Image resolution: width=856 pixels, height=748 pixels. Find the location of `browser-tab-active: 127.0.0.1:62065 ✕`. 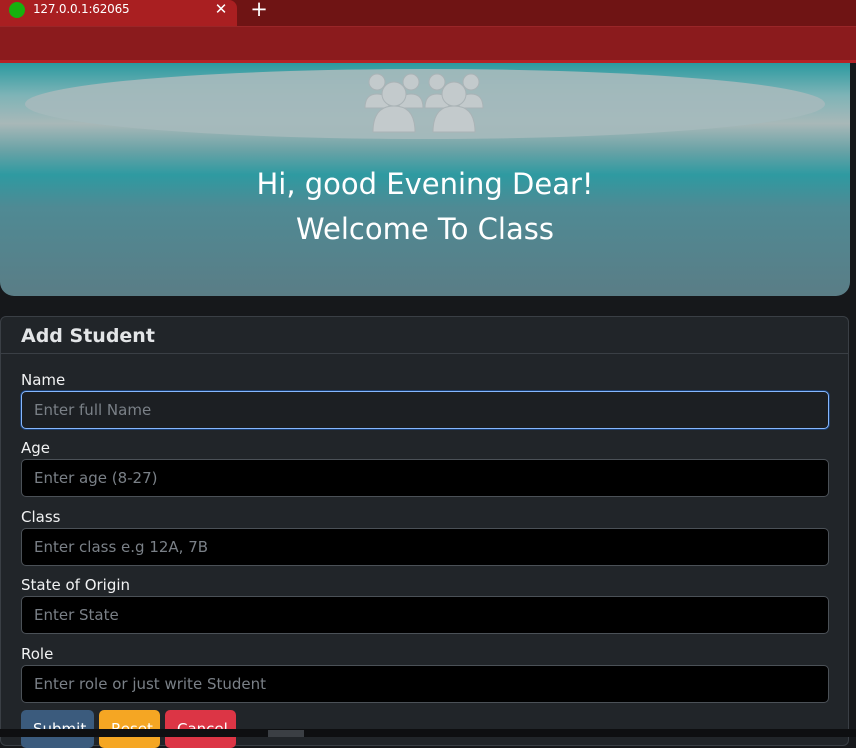

browser-tab-active: 127.0.0.1:62065 ✕ is located at coordinates (118, 13).